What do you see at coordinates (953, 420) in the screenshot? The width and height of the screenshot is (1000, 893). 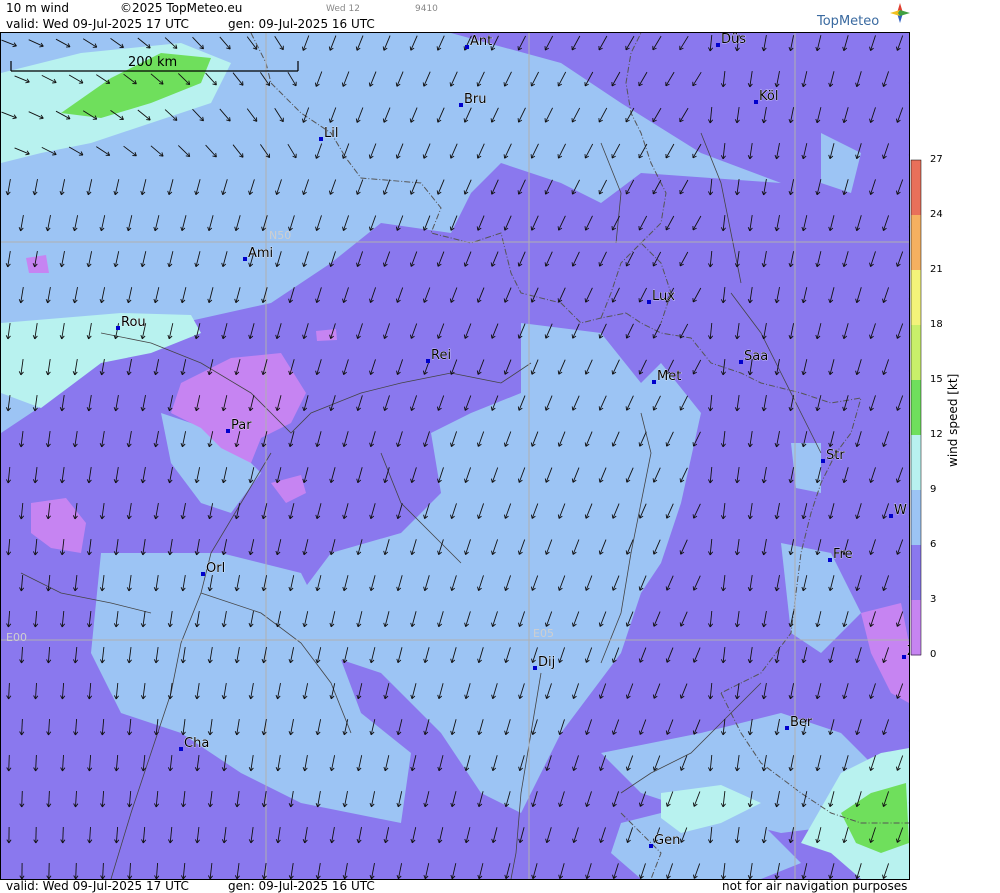 I see `legend-axis-label: wind speed [kt]` at bounding box center [953, 420].